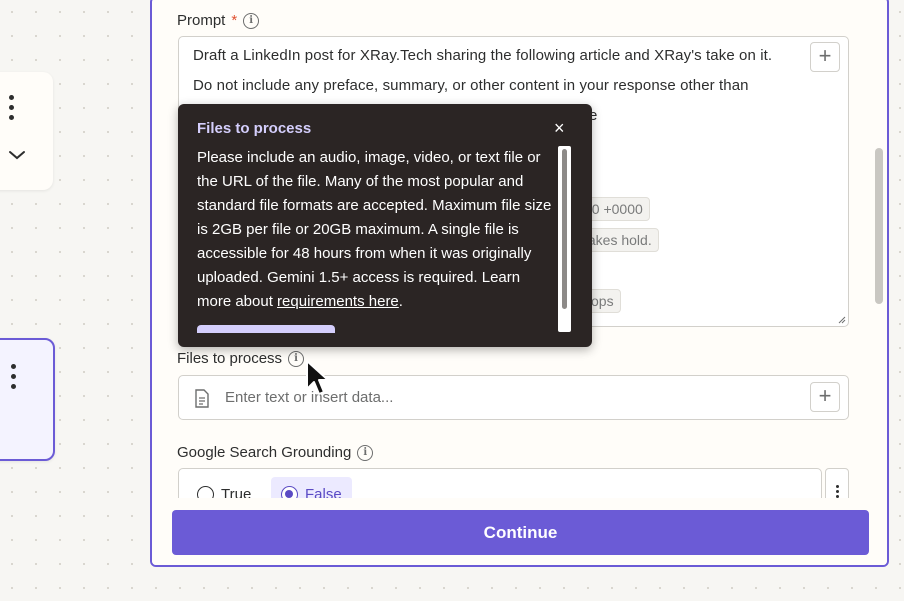  What do you see at coordinates (234, 20) in the screenshot?
I see `required-mark: *` at bounding box center [234, 20].